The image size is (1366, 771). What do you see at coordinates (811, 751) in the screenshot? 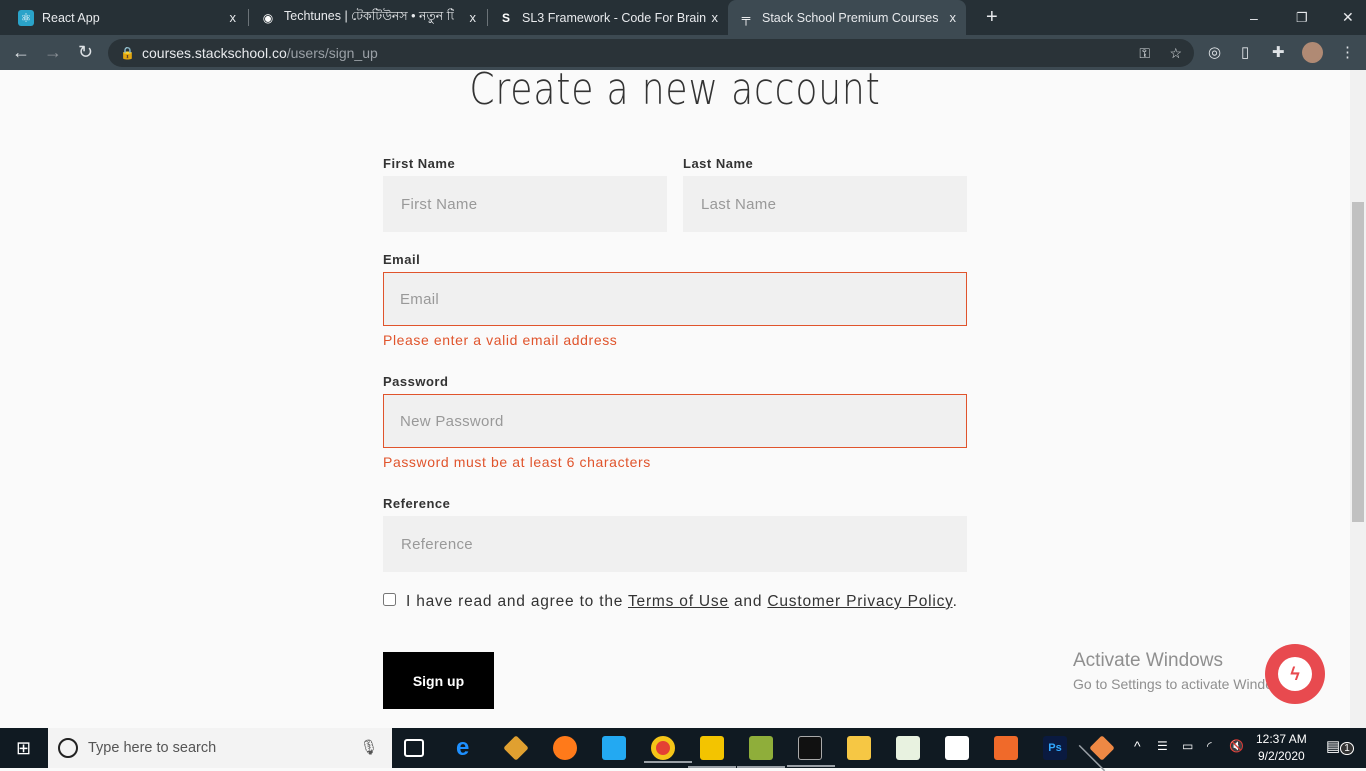
I see `terminal-icon` at bounding box center [811, 751].